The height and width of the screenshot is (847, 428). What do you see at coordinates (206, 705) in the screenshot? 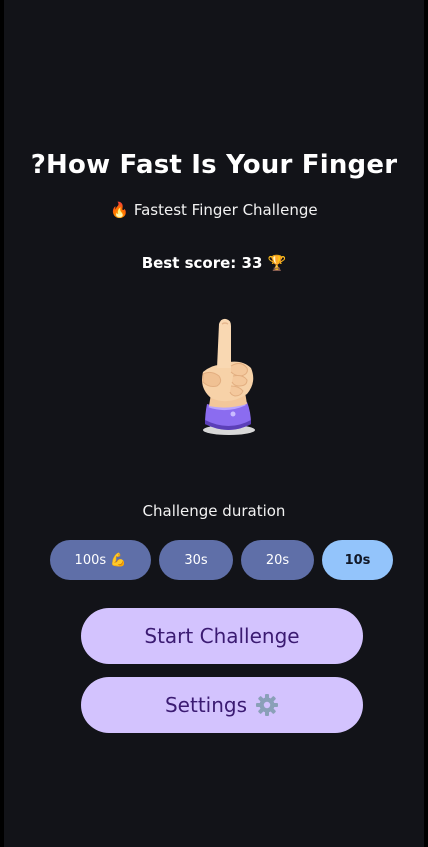
I see `settings-label: Settings` at bounding box center [206, 705].